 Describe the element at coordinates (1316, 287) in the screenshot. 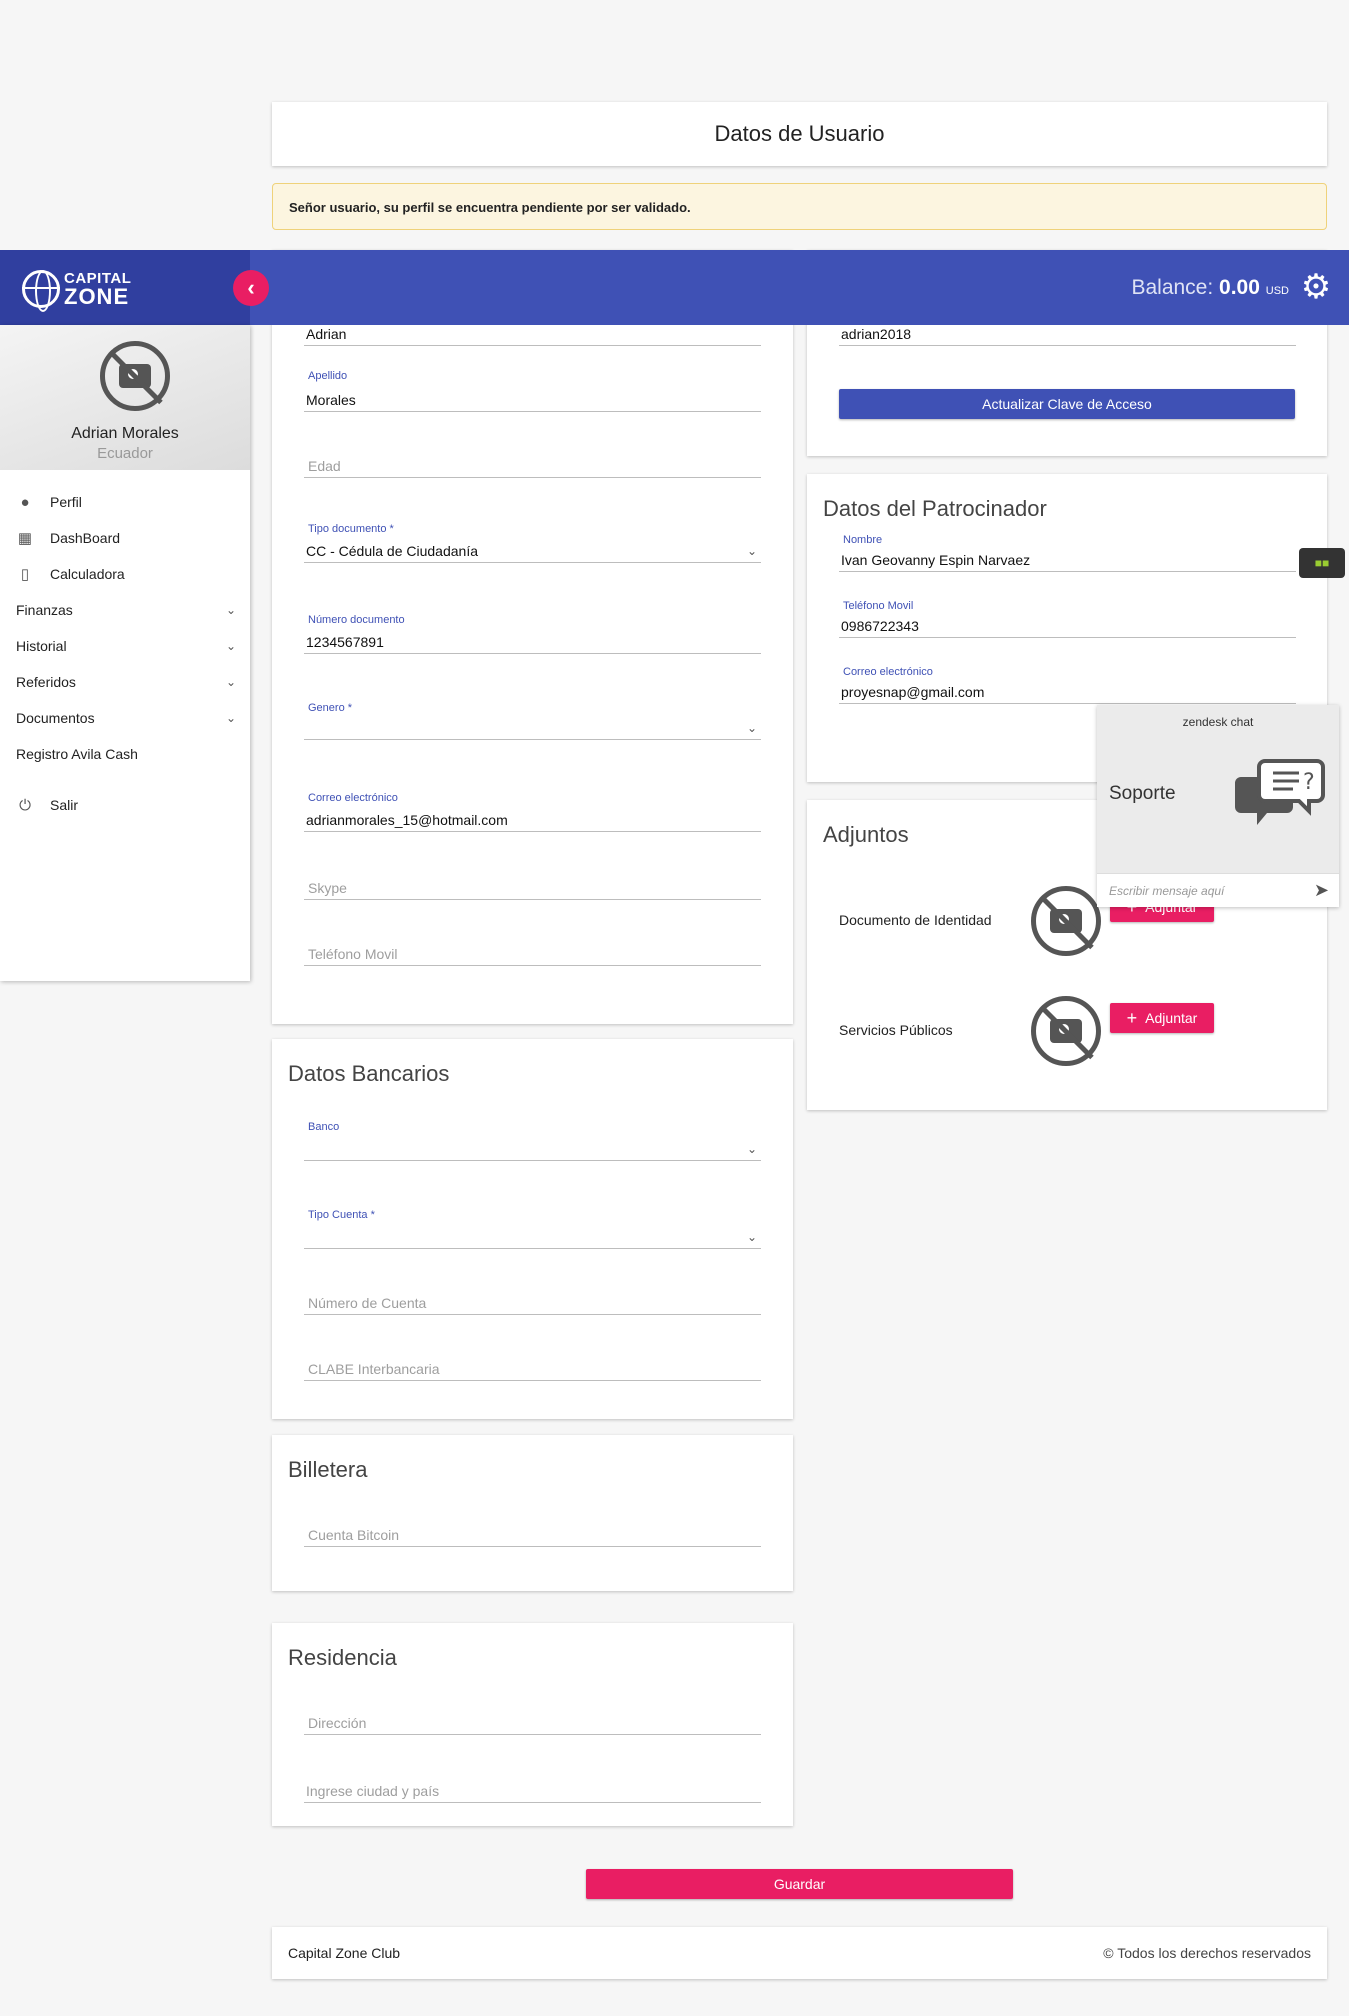

I see `gear-icon: ⚙` at that location.